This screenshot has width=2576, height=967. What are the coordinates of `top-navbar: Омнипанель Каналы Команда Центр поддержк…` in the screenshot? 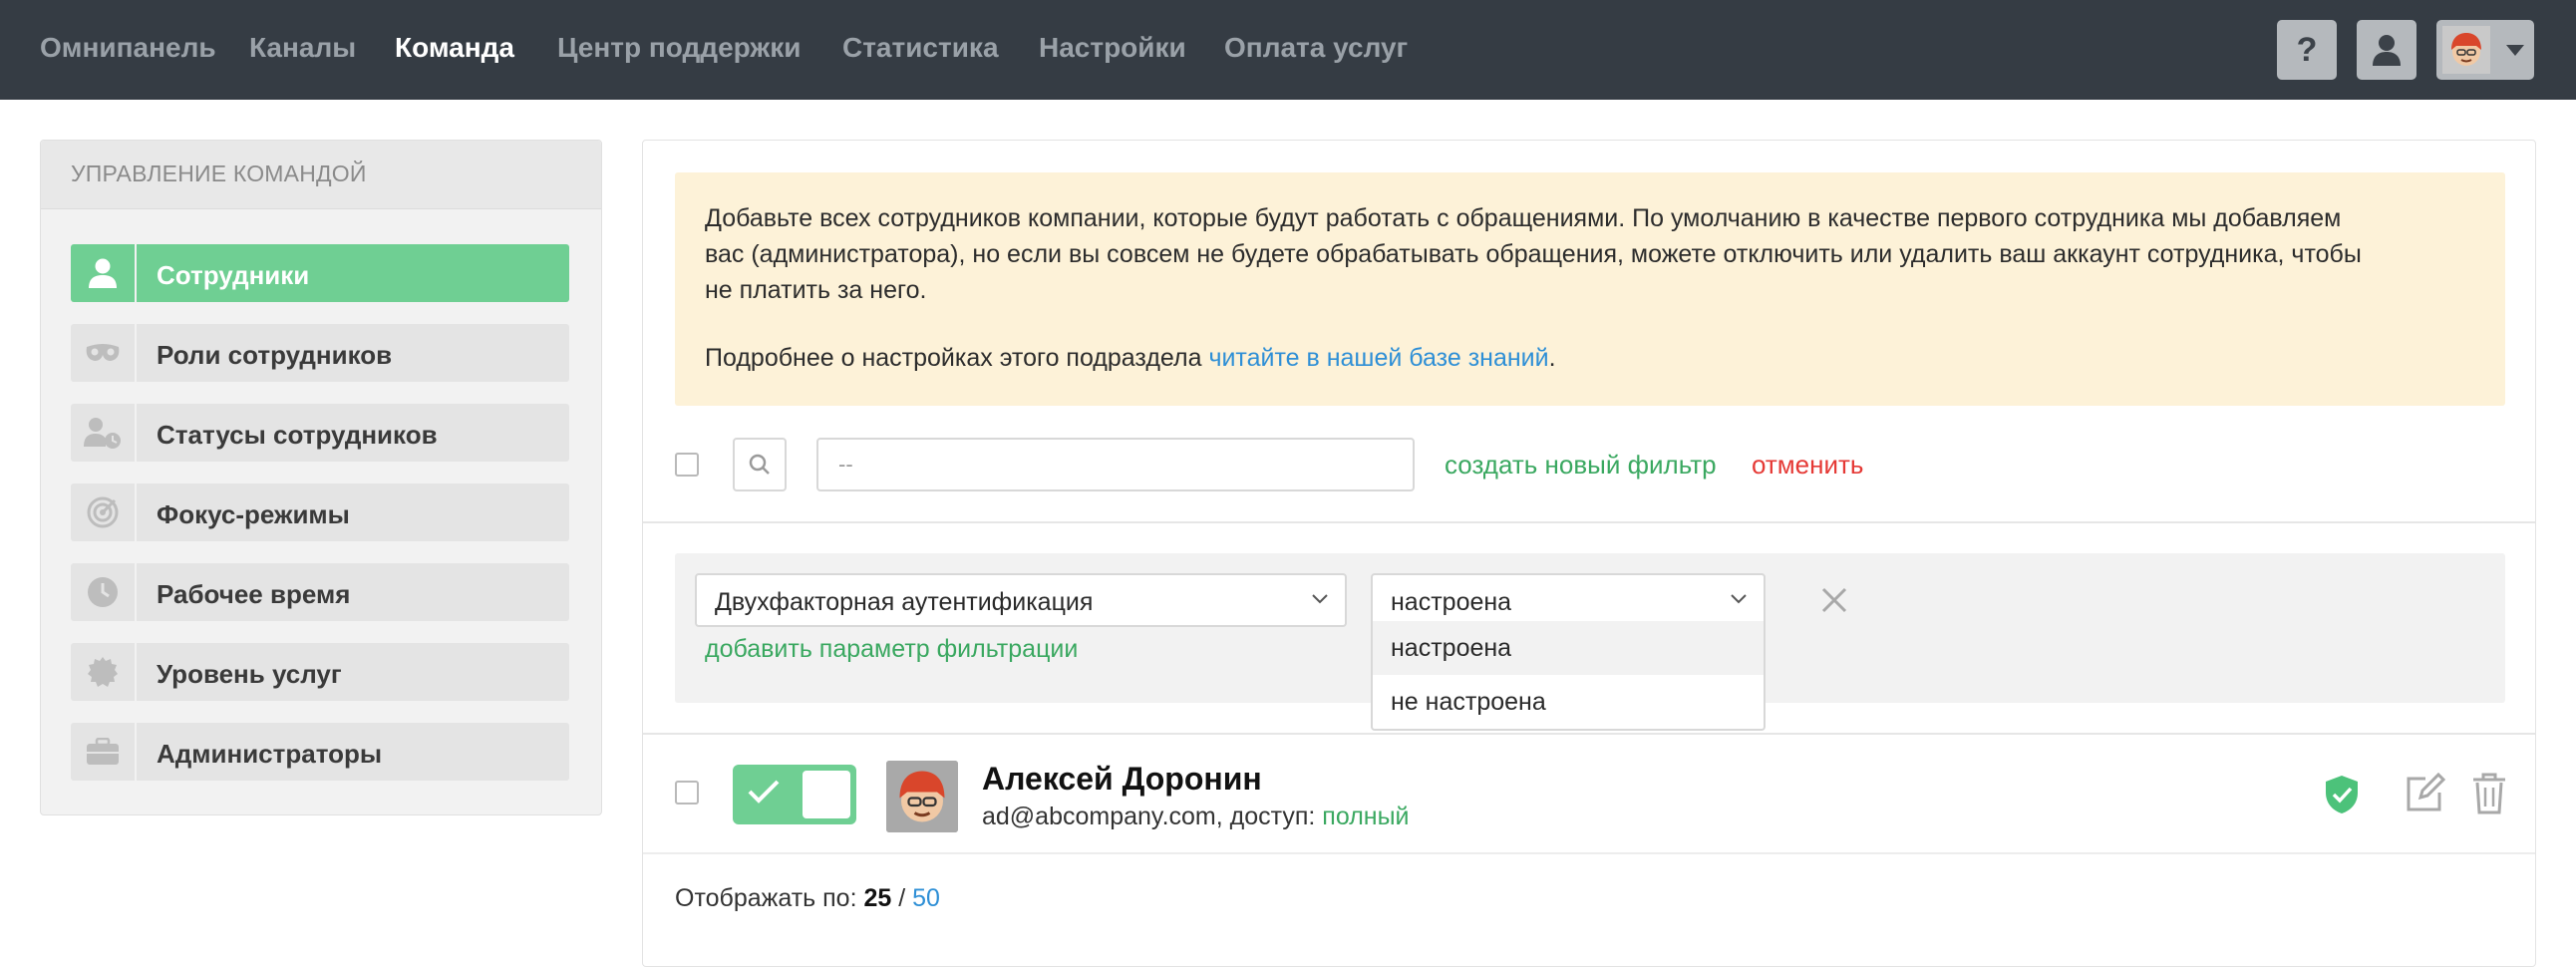 It's located at (1288, 50).